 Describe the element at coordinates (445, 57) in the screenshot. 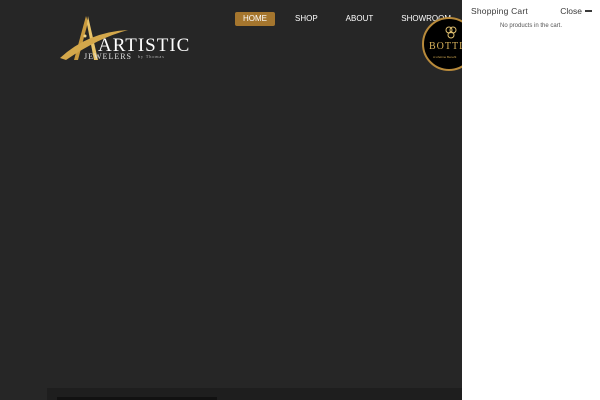

I see `badge-subtitle: A Lifetime Benefit` at that location.